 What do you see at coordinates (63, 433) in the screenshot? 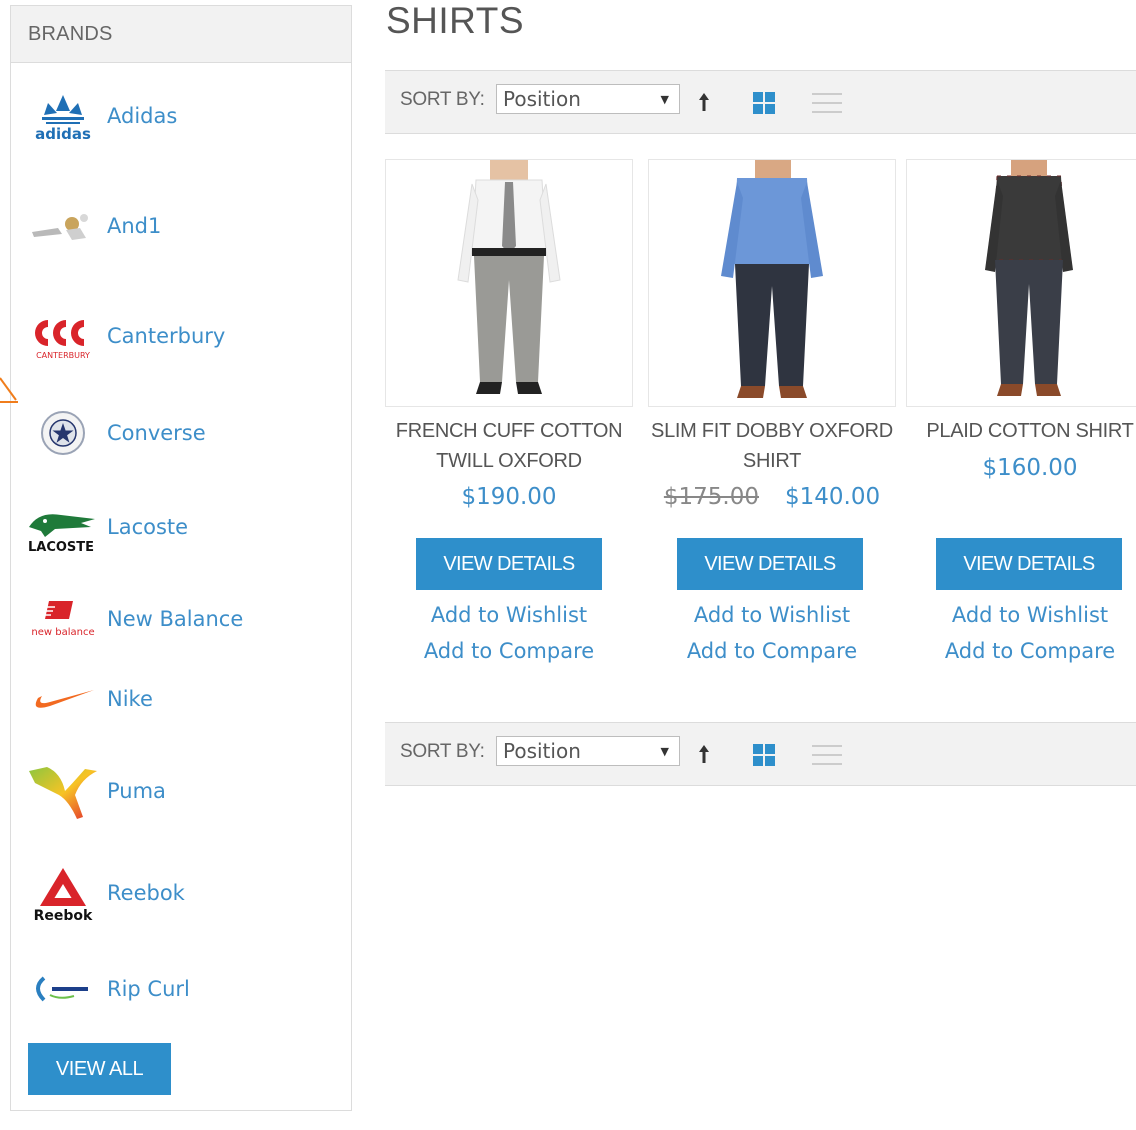
I see `converse-logo-icon` at bounding box center [63, 433].